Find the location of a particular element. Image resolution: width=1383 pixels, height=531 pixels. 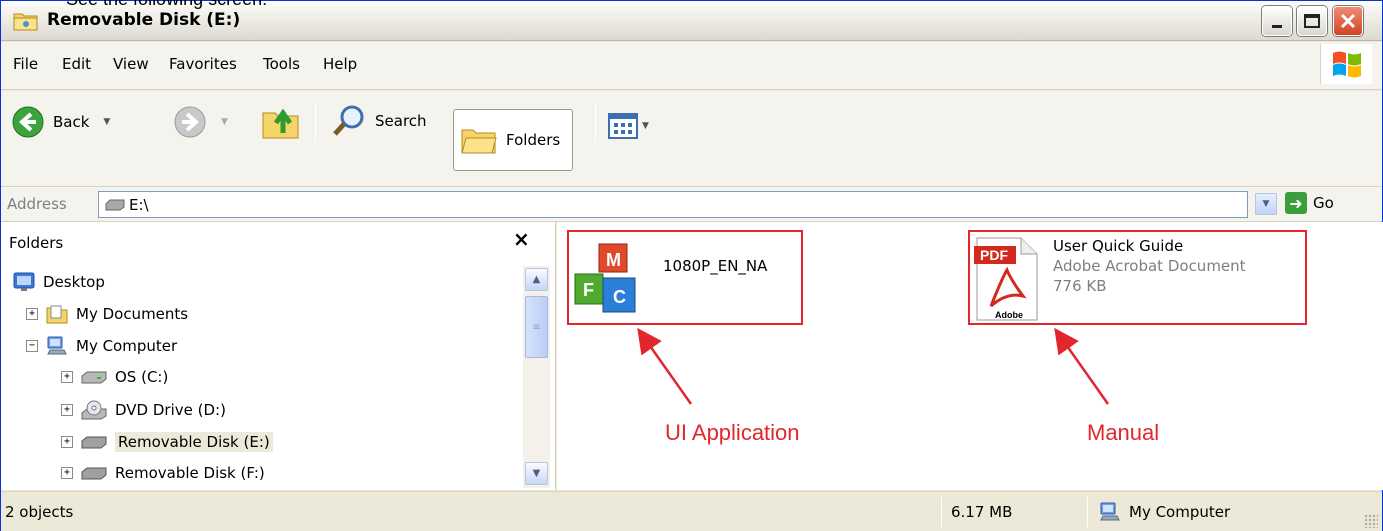

close-icon is located at coordinates (1348, 21).